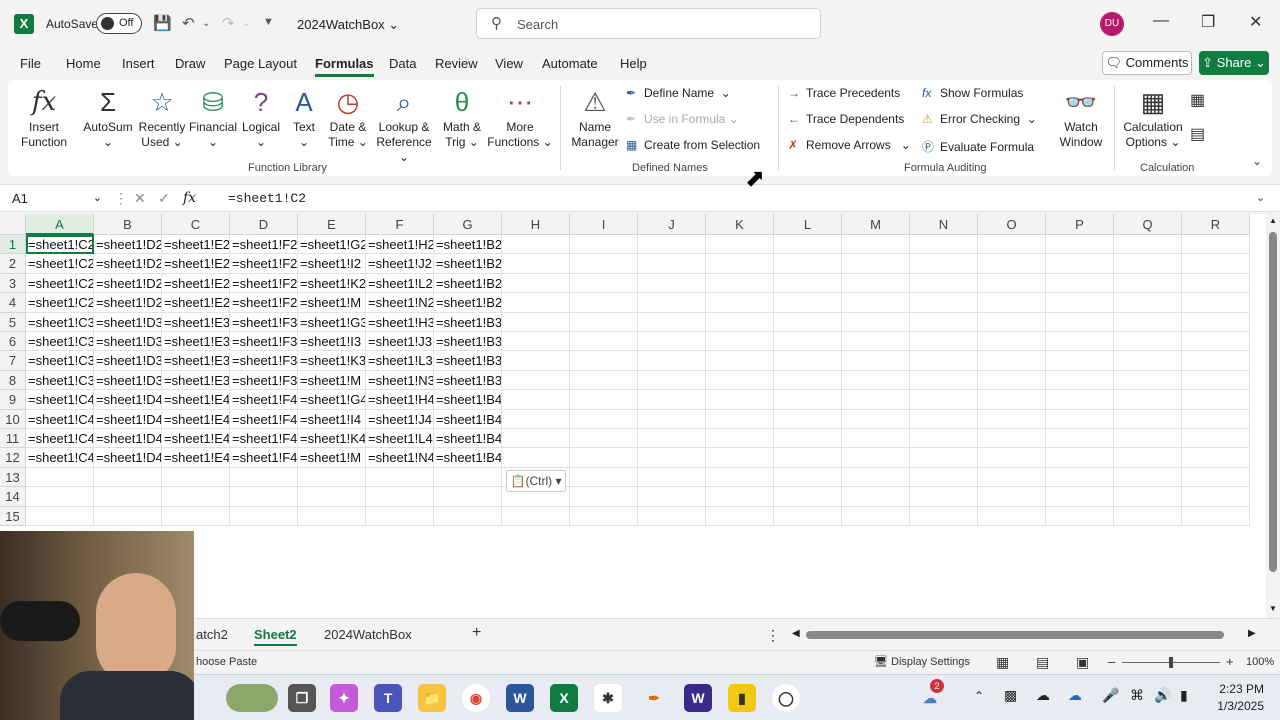 This screenshot has height=720, width=1280. Describe the element at coordinates (468, 400) in the screenshot. I see `table-cell: =sheet1!B4` at that location.